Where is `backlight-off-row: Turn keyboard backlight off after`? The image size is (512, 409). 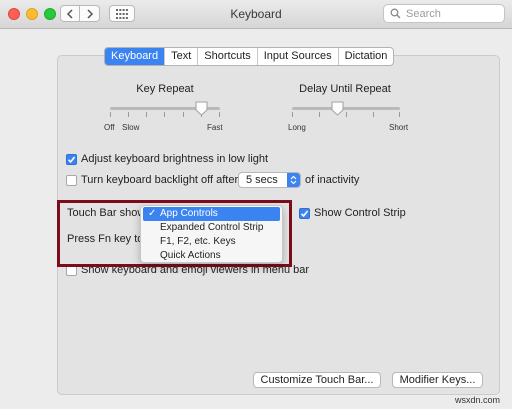 backlight-off-row: Turn keyboard backlight off after is located at coordinates (152, 180).